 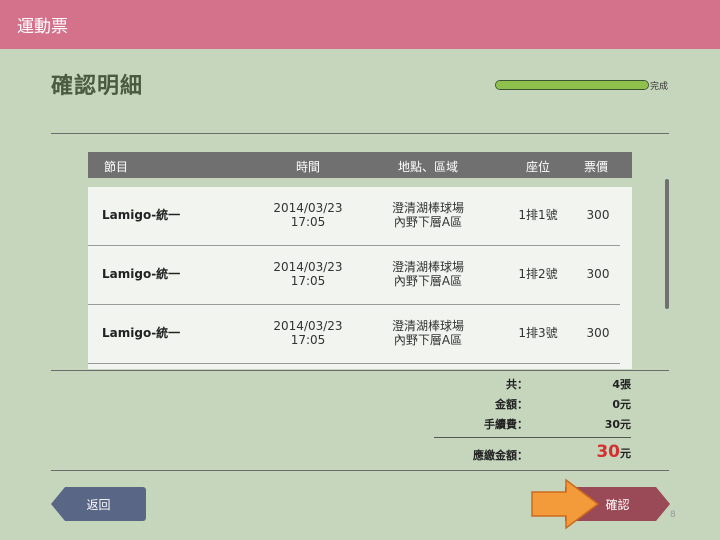 I want to click on amount-value: 0元, so click(x=621, y=404).